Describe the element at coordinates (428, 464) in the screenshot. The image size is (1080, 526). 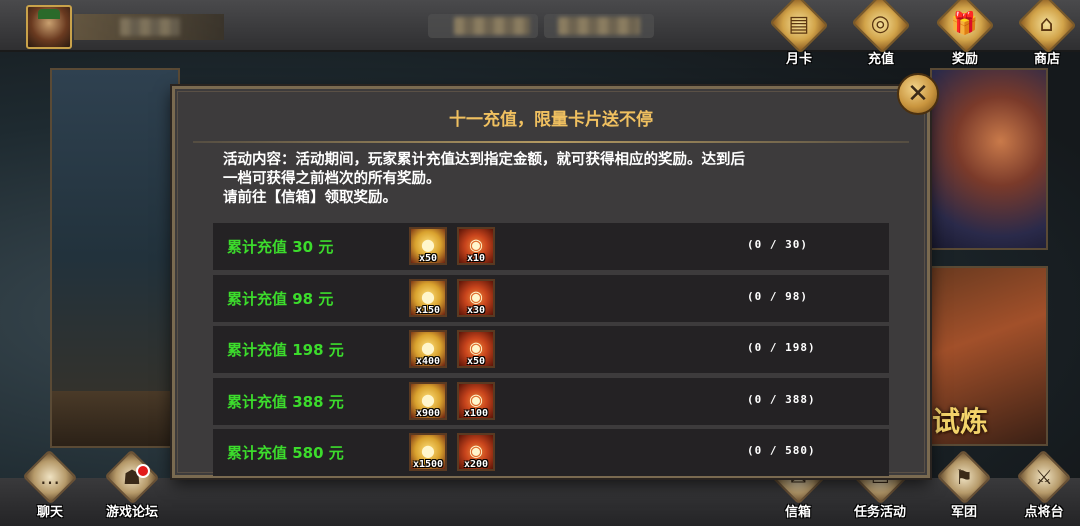
I see `item-quantity: x1500` at that location.